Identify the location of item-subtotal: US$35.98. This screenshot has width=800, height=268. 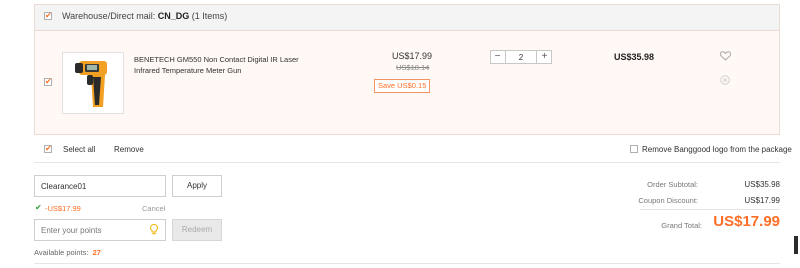
(634, 57).